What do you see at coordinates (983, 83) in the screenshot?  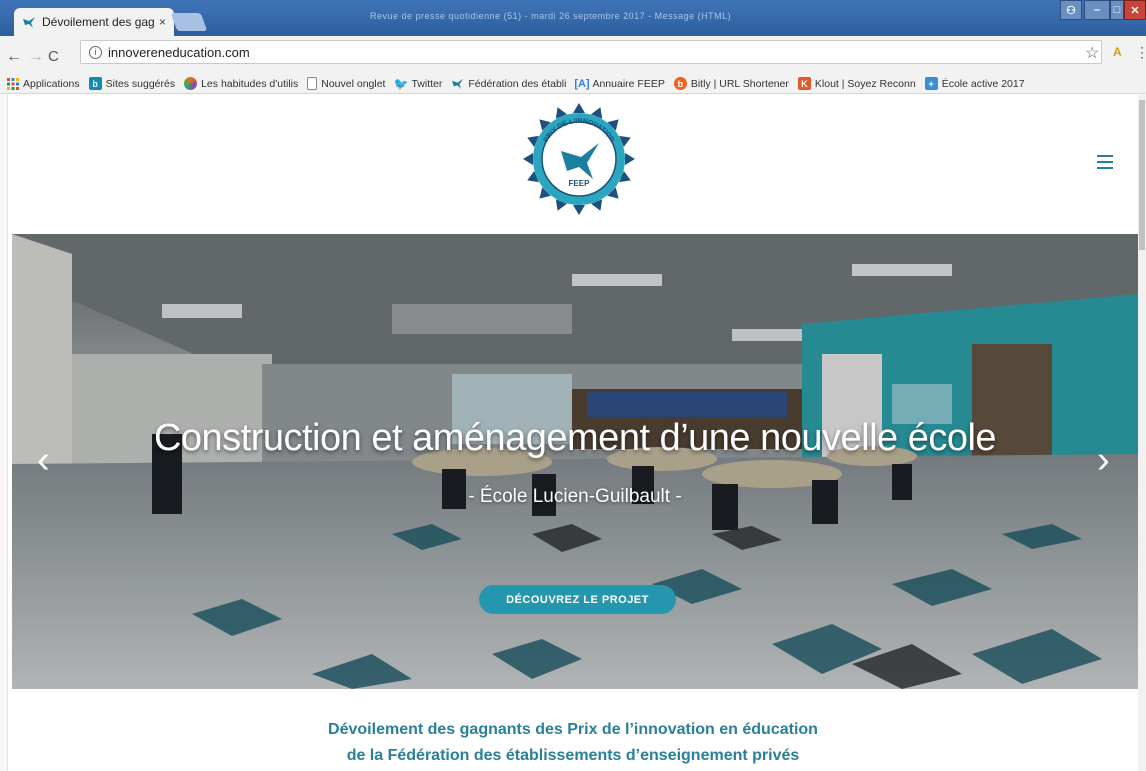 I see `bookmark-label: École active 2017` at bounding box center [983, 83].